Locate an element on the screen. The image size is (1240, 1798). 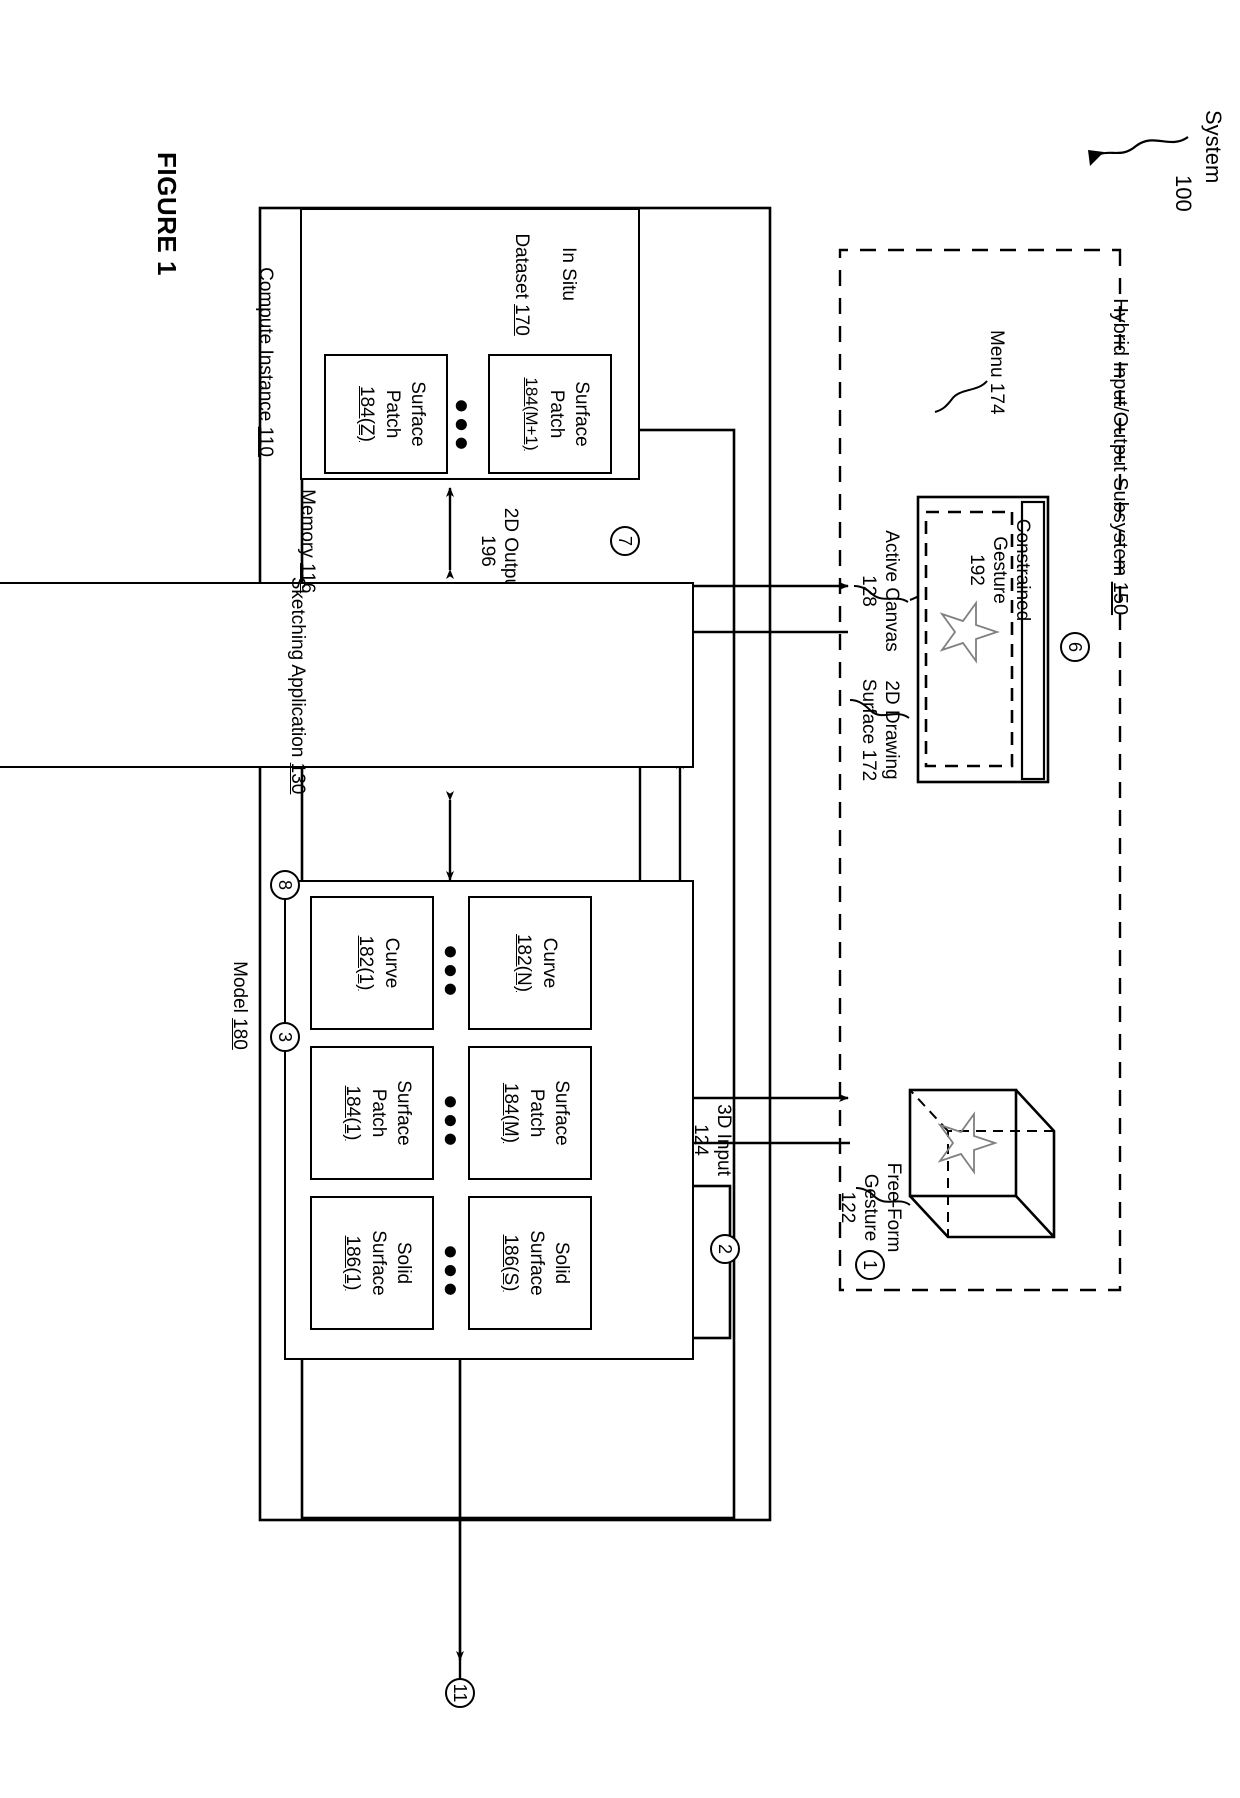
model-item-surface-patch-184-1-line1: Surface is located at coordinates (403, 1113).